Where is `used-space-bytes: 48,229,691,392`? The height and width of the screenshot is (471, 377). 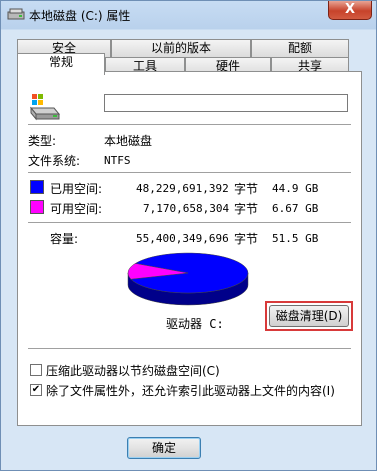
used-space-bytes: 48,229,691,392 is located at coordinates (182, 188).